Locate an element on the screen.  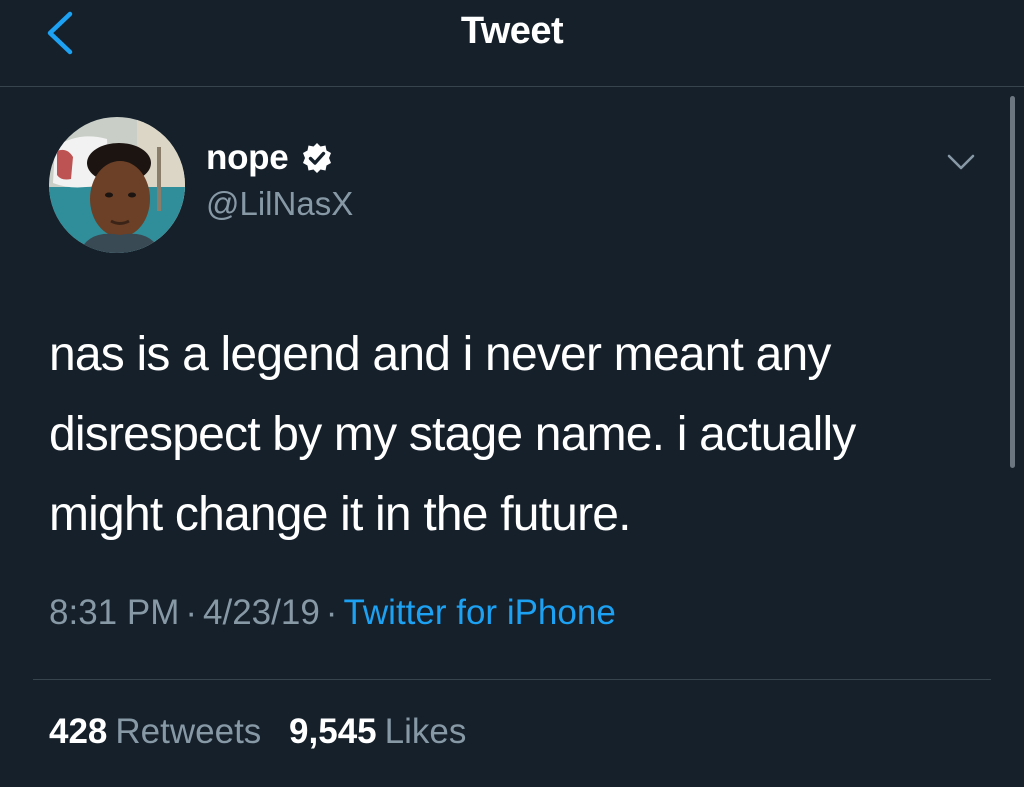
profile-photo is located at coordinates (117, 185).